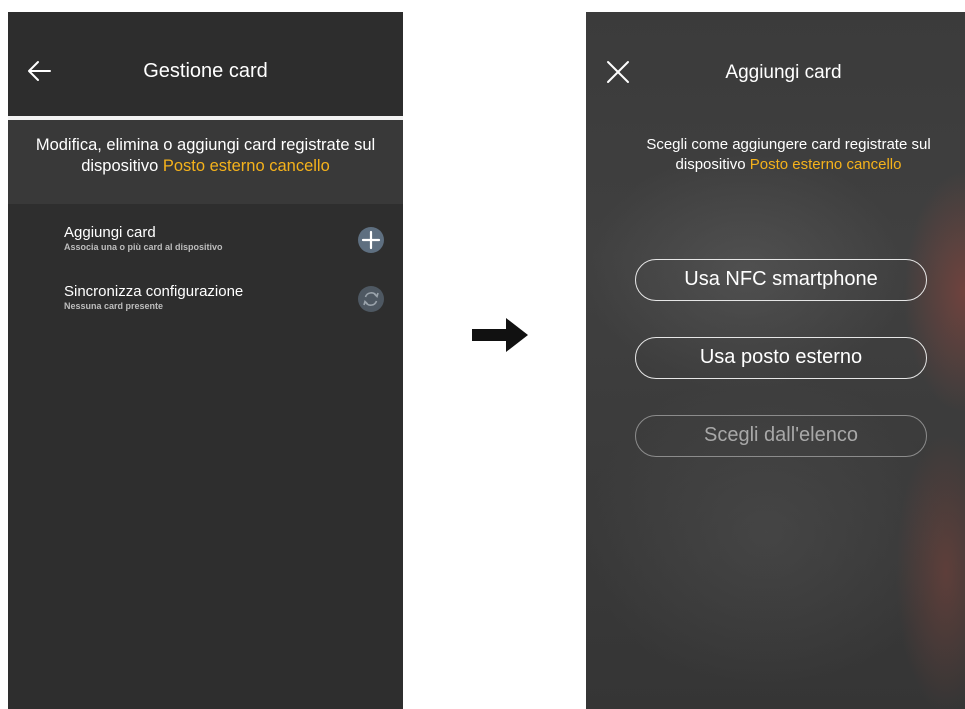 The height and width of the screenshot is (709, 965). Describe the element at coordinates (143, 247) in the screenshot. I see `list-item-subtitle: Associa una o più card al dispositivo` at that location.